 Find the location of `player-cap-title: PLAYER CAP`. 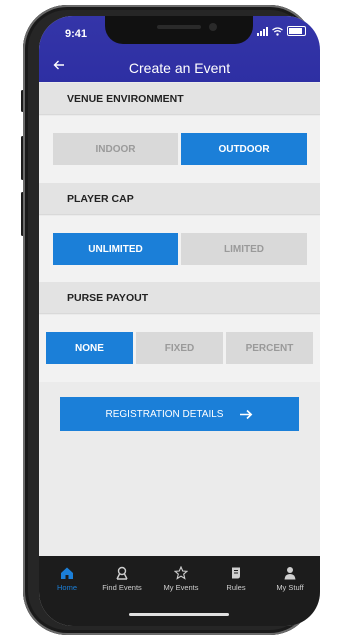

player-cap-title: PLAYER CAP is located at coordinates (179, 199).